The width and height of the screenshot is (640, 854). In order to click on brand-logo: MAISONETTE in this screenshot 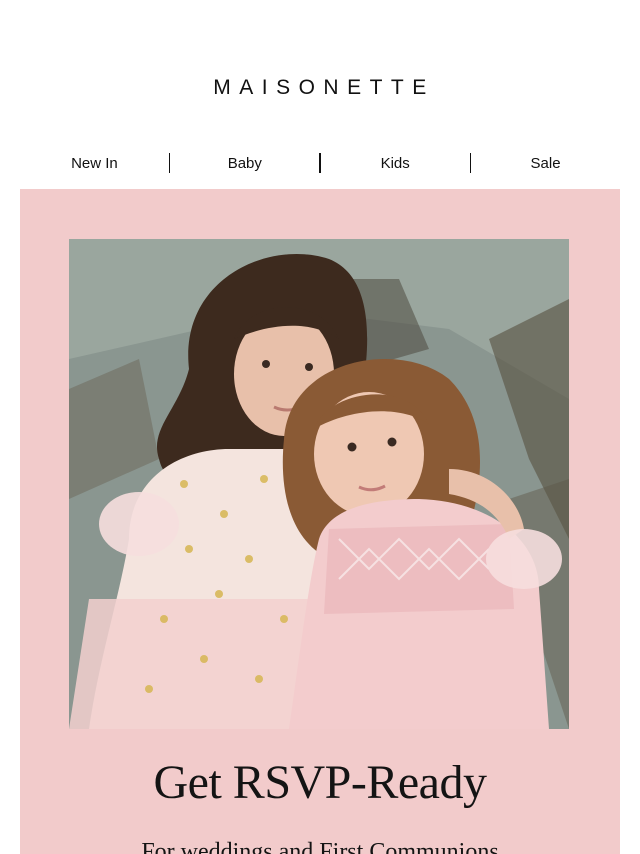, I will do `click(320, 88)`.